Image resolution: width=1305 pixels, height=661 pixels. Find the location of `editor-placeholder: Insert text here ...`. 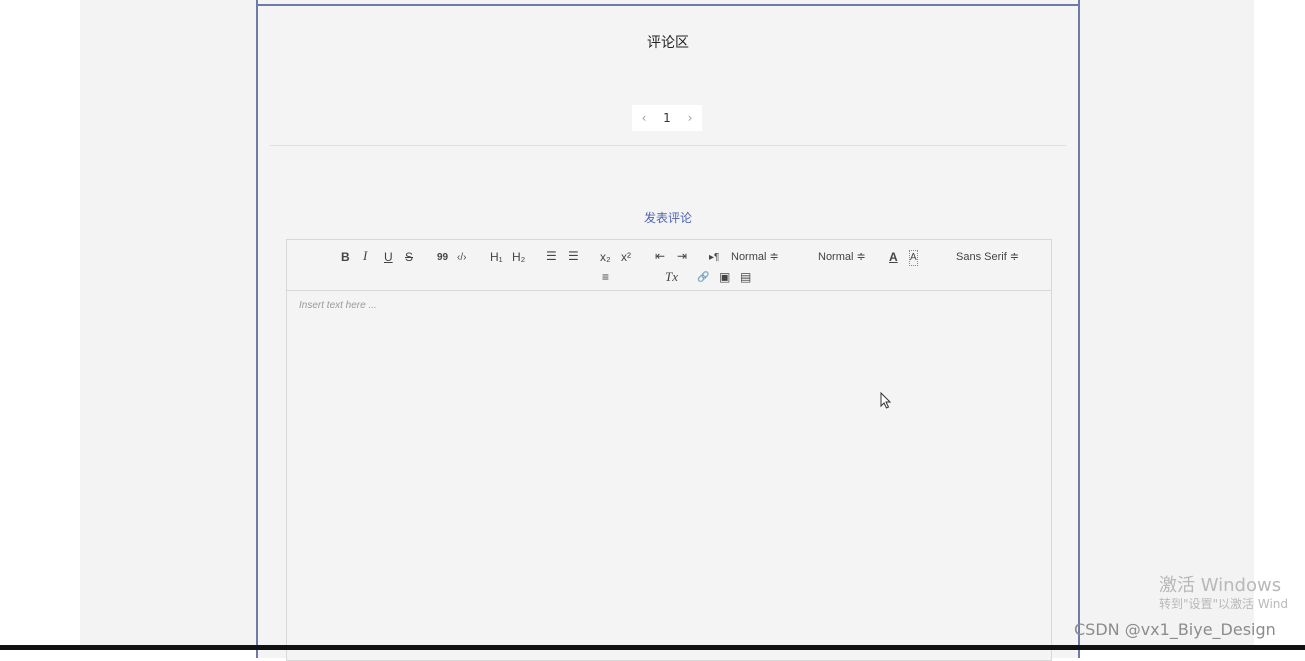

editor-placeholder: Insert text here ... is located at coordinates (338, 305).